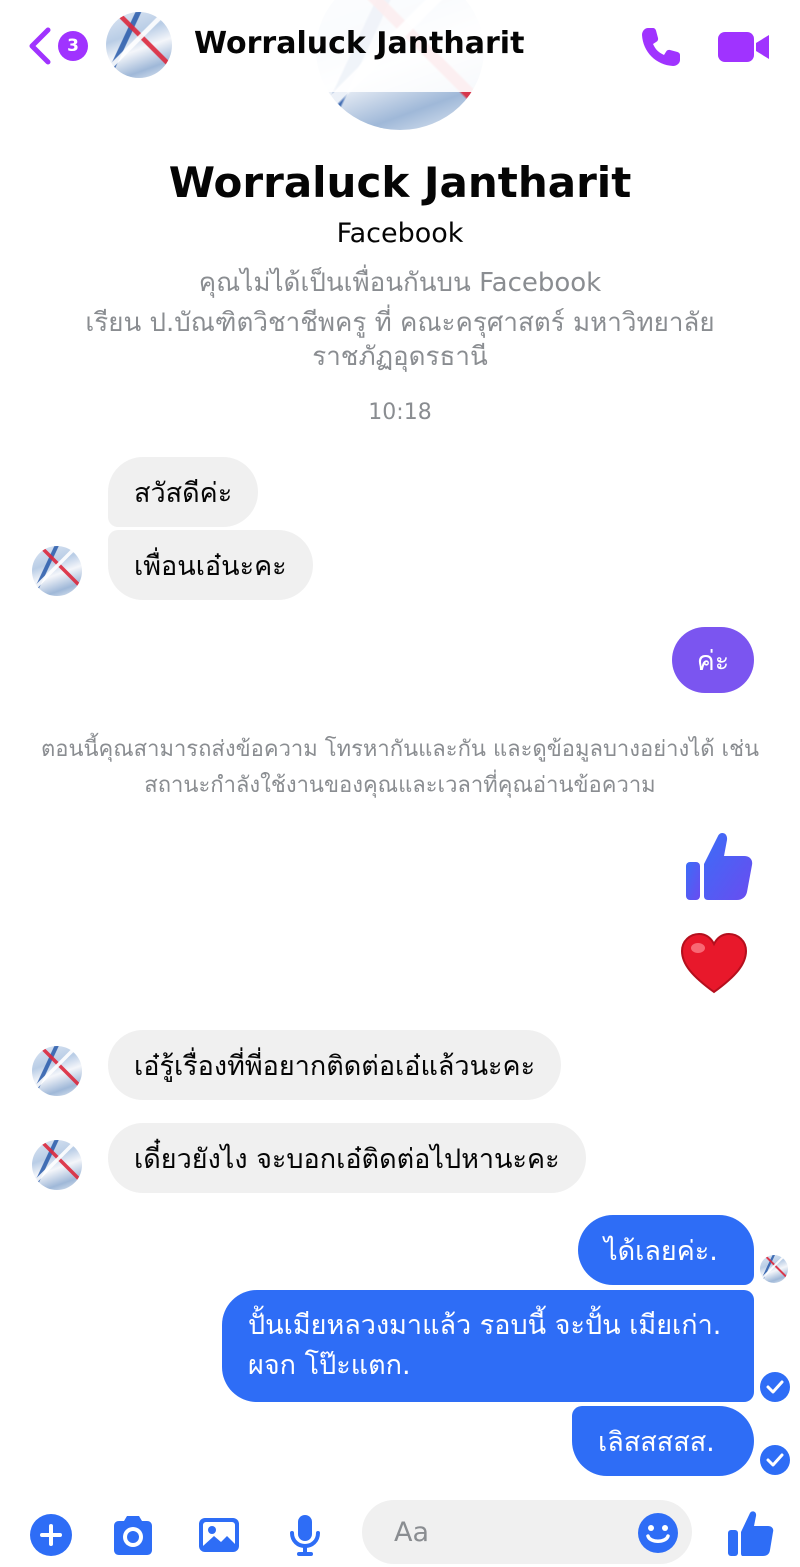 The height and width of the screenshot is (1567, 800). Describe the element at coordinates (183, 492) in the screenshot. I see `incoming-message: สวัสดีค่ะ` at that location.